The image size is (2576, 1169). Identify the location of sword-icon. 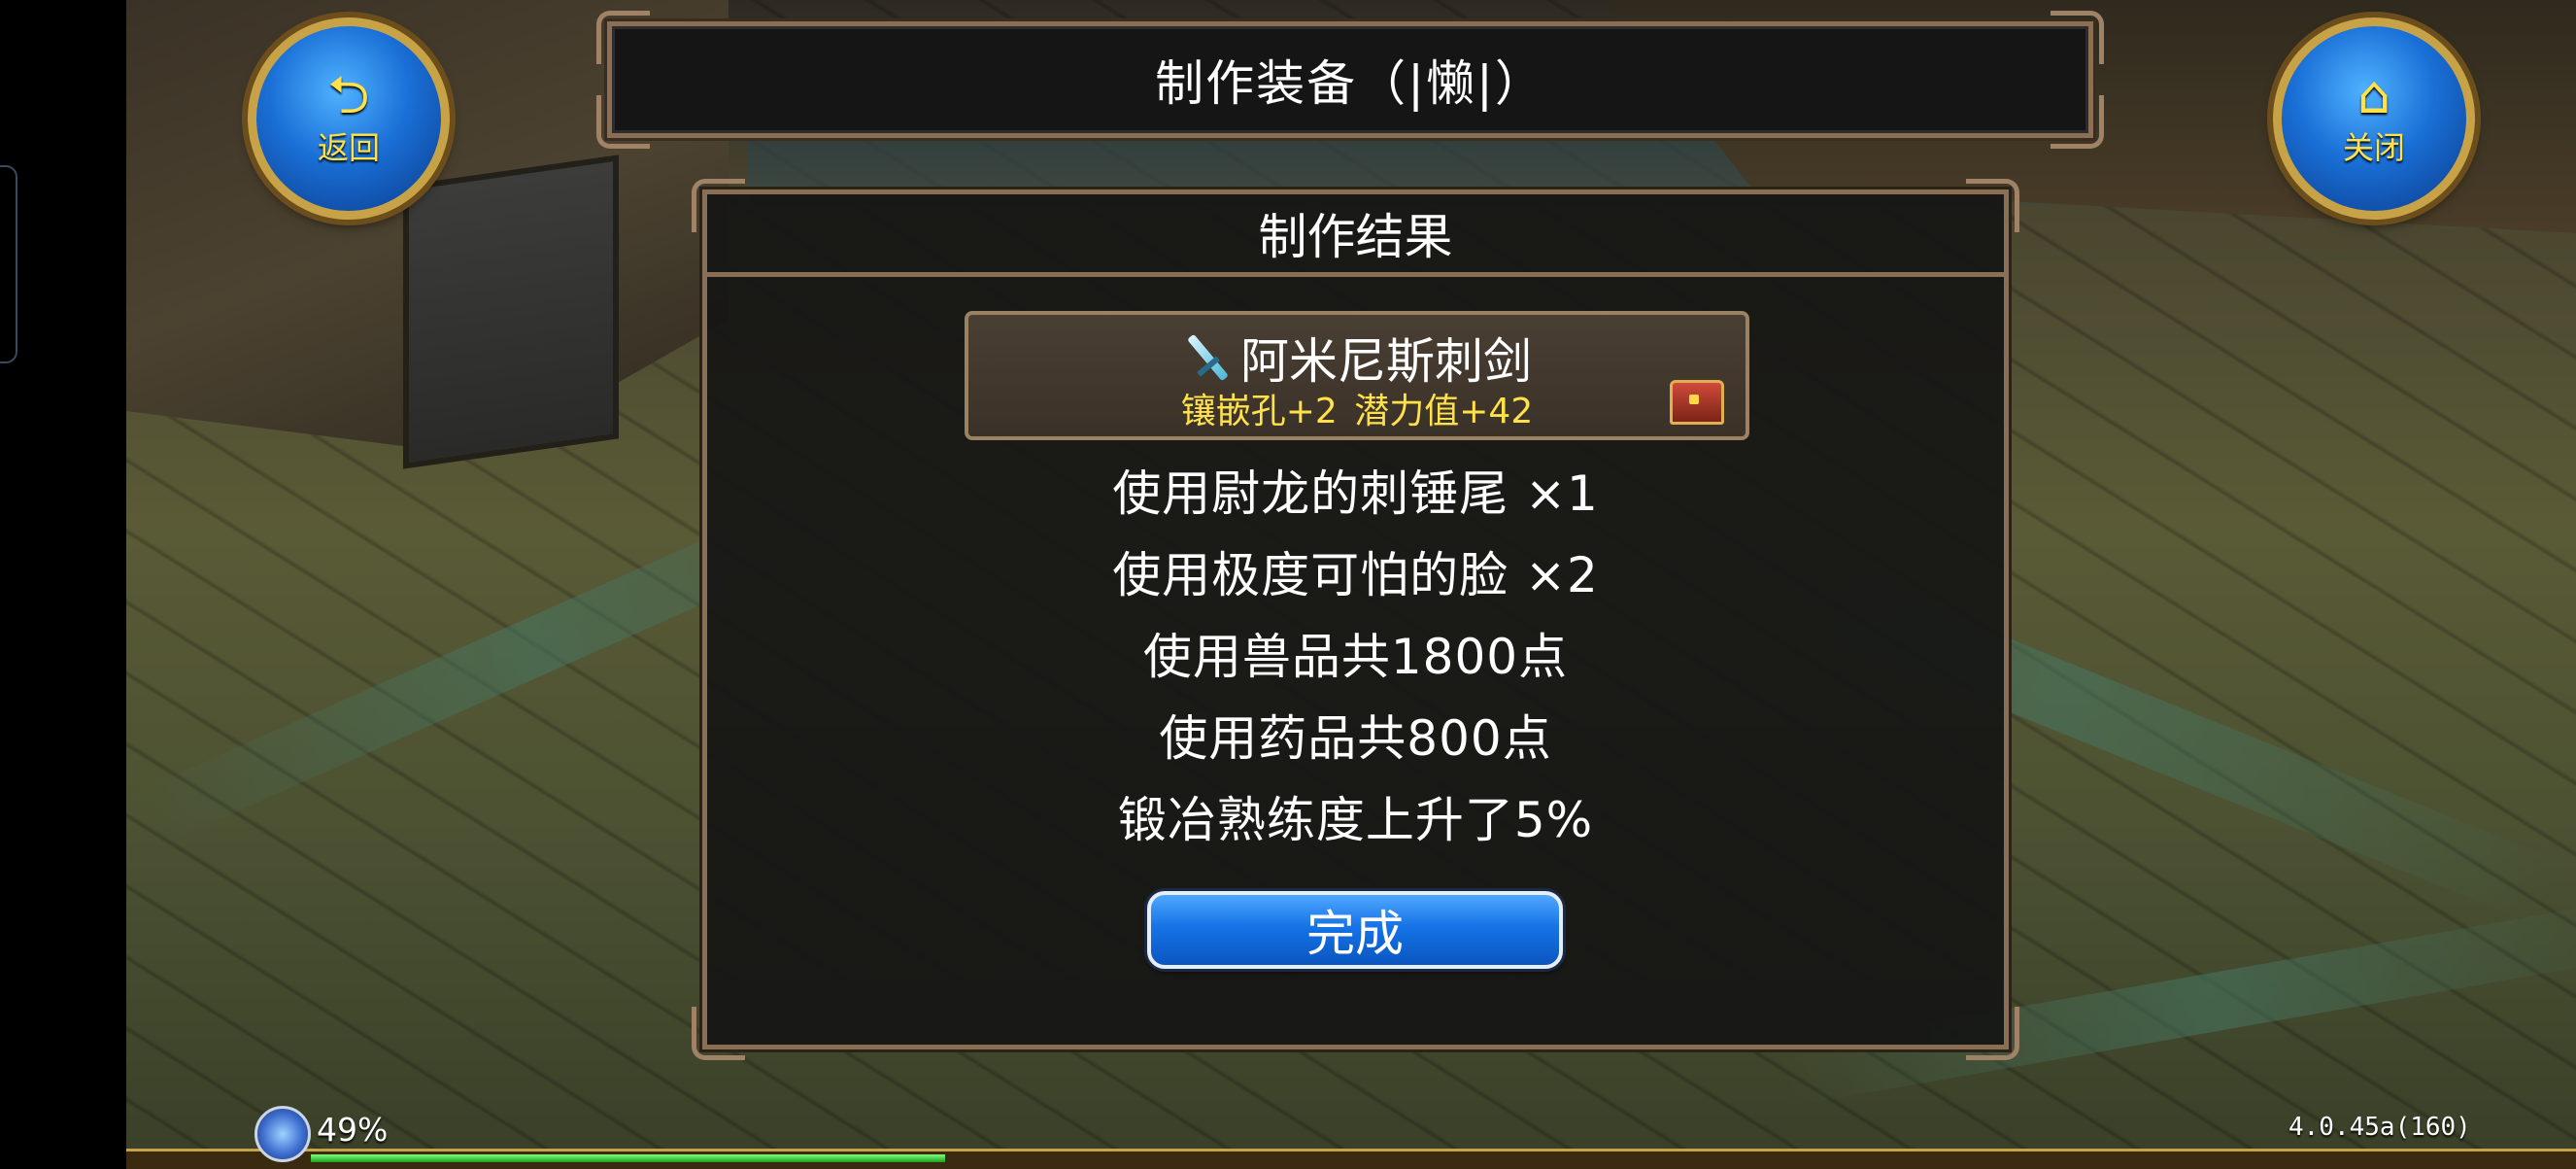
(1207, 358).